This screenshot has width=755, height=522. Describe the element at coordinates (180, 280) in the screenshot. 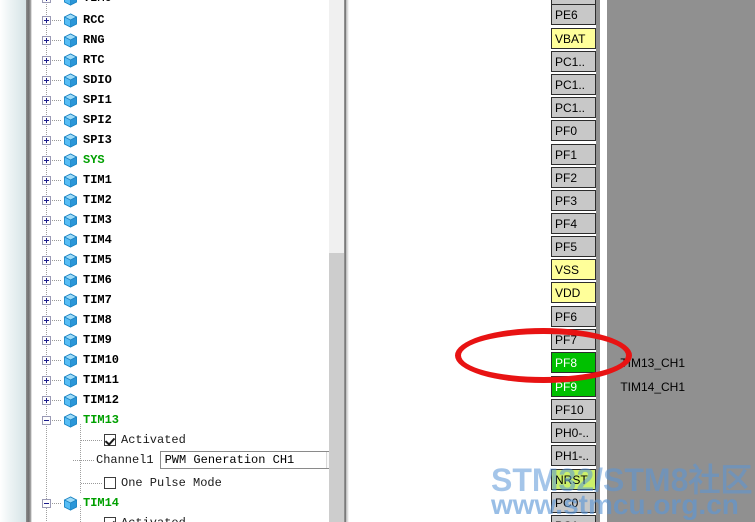

I see `tree-node-tim6: TIM6` at that location.